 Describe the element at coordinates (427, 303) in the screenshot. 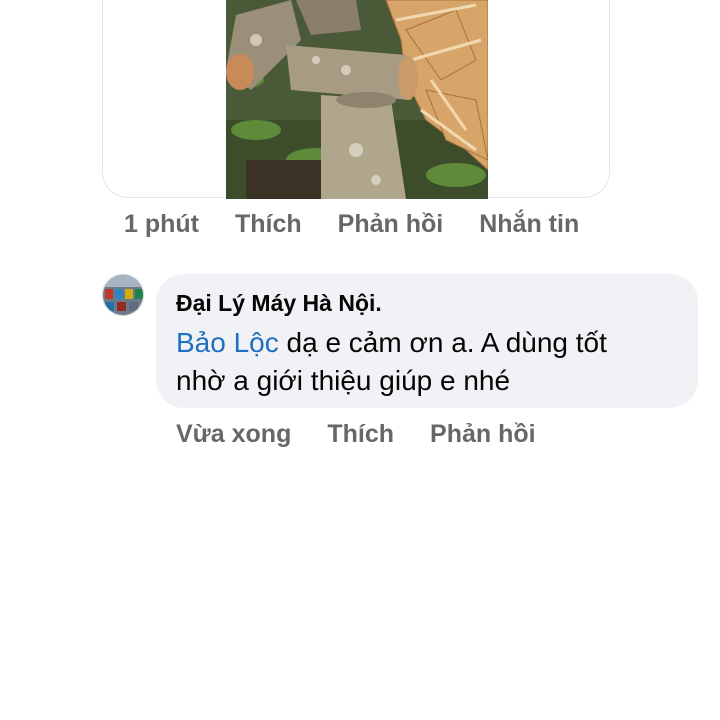

I see `comment-author: Đại Lý Máy Hà Nội.` at that location.